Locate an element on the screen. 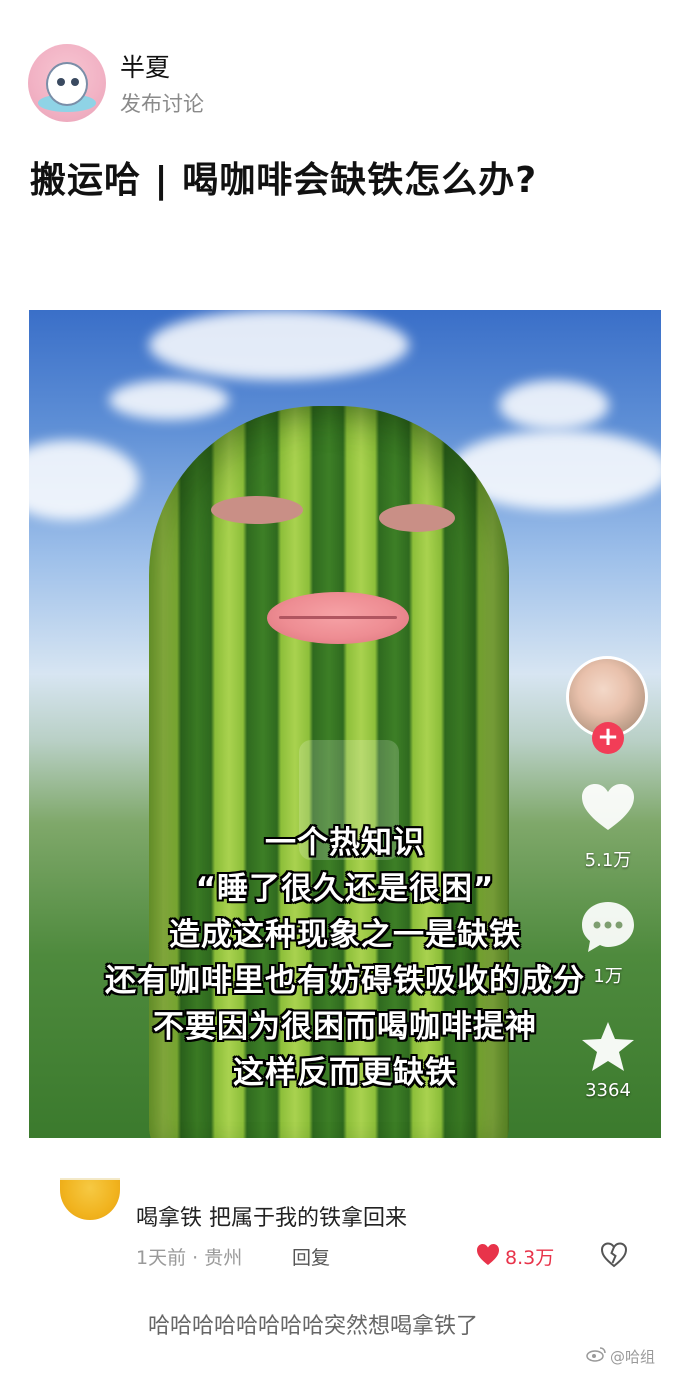  commenter-avatar is located at coordinates (90, 1199).